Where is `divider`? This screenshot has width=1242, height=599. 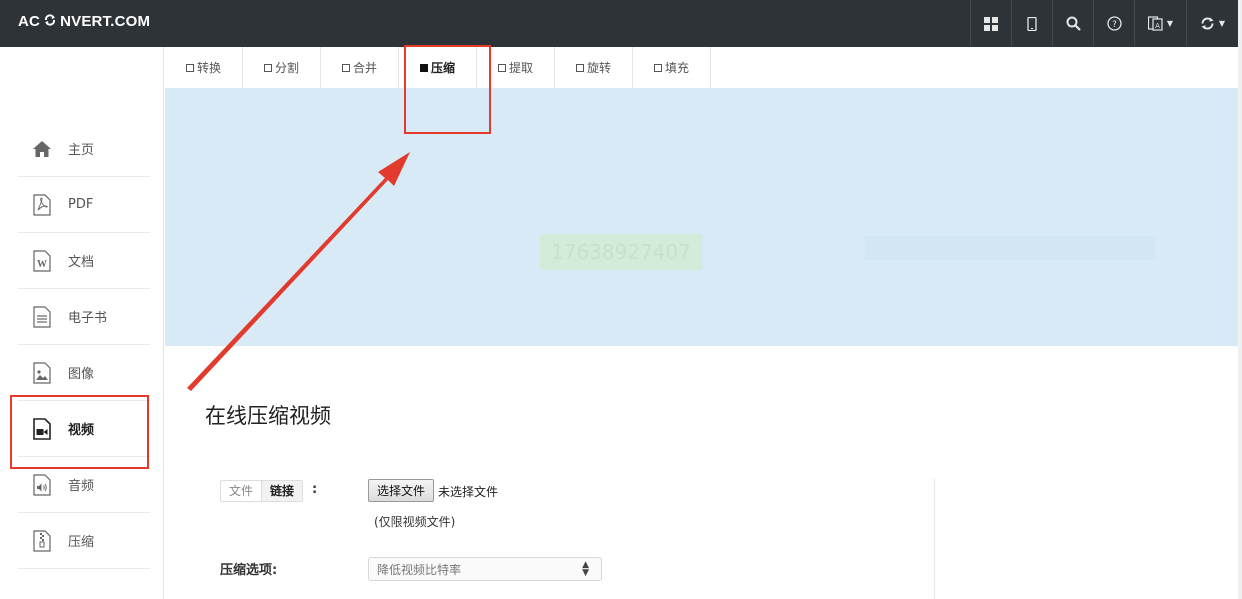 divider is located at coordinates (934, 538).